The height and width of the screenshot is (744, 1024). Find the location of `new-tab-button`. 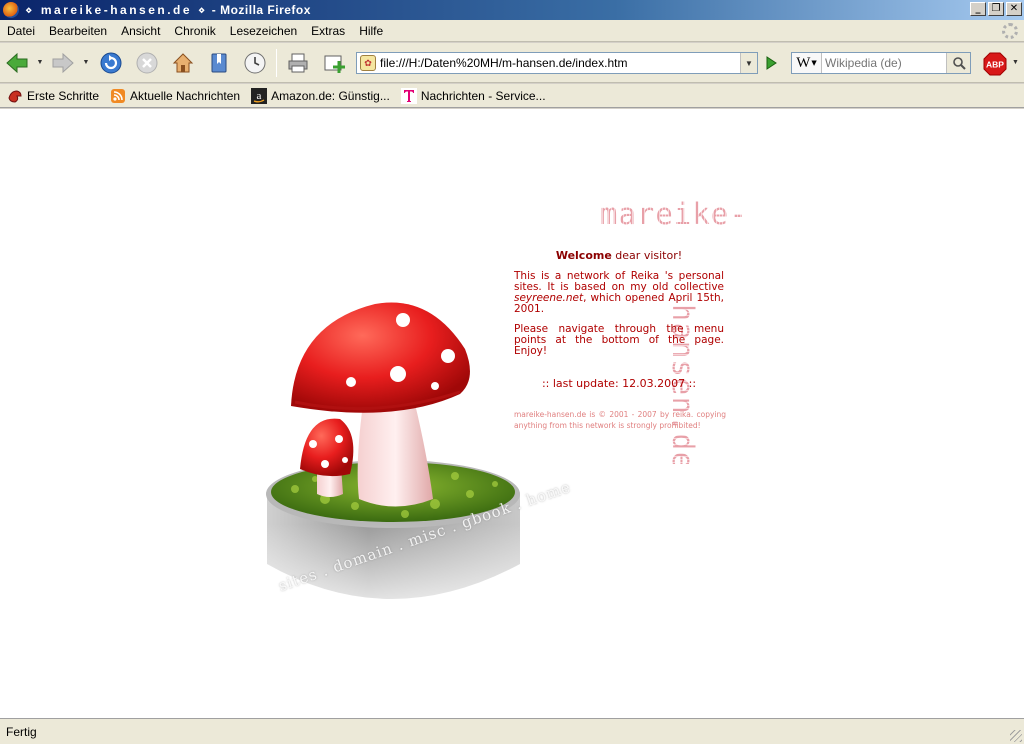

new-tab-button is located at coordinates (334, 63).